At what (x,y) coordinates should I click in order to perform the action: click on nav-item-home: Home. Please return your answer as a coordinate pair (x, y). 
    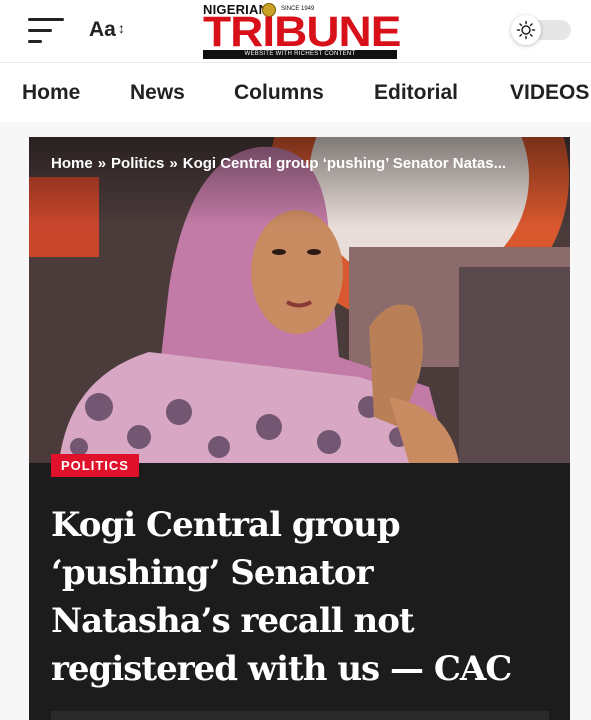
    Looking at the image, I should click on (51, 93).